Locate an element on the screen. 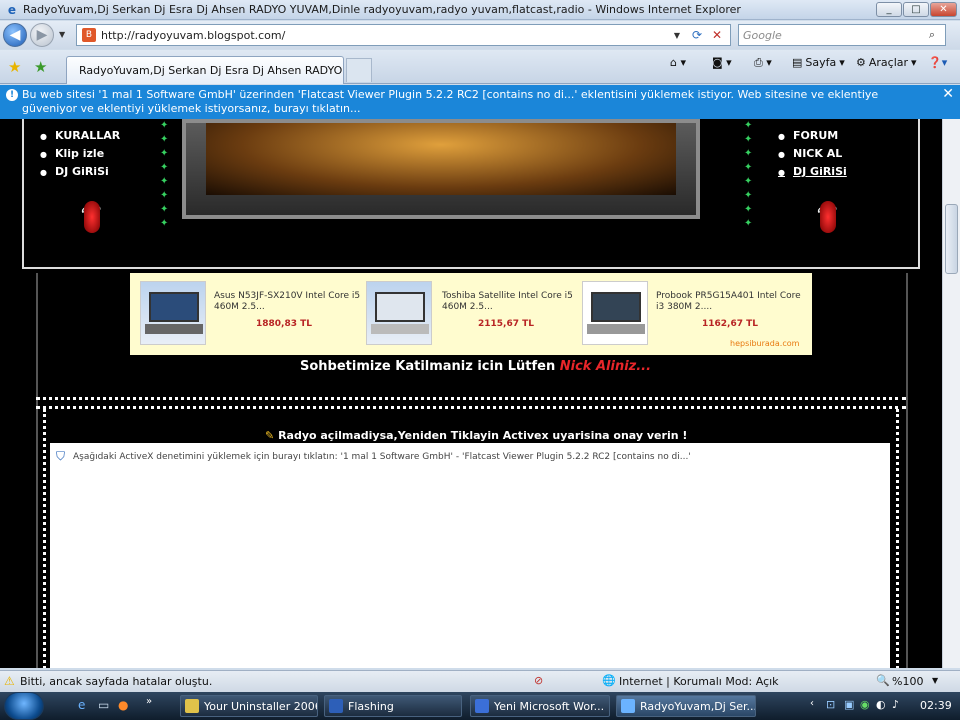 This screenshot has width=960, height=720. history-dropdown-icon: ▼ is located at coordinates (62, 34).